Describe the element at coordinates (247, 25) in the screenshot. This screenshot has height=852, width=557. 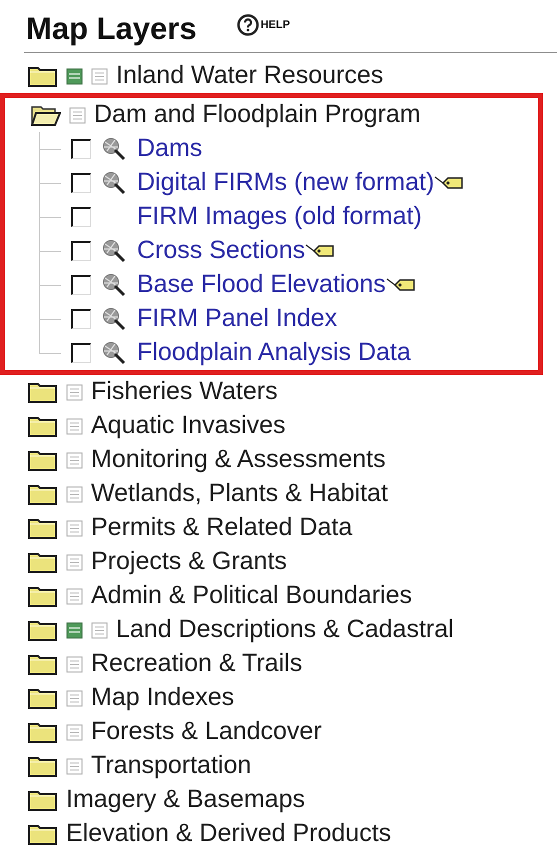
I see `help-icon` at that location.